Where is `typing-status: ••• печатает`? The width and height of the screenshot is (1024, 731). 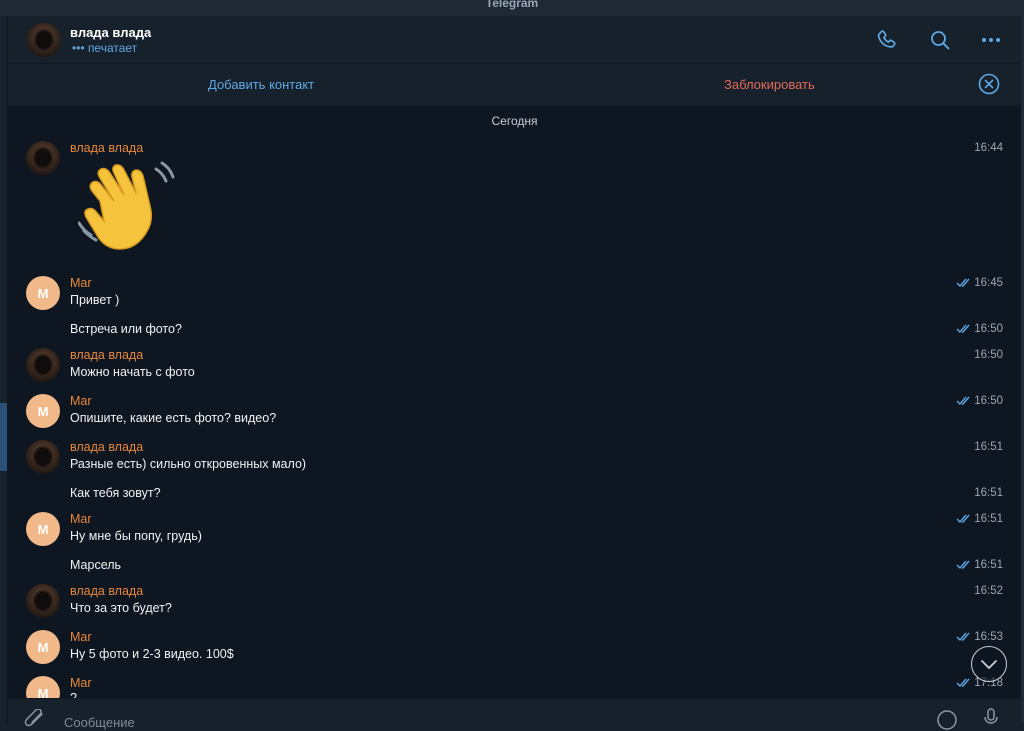 typing-status: ••• печатает is located at coordinates (105, 48).